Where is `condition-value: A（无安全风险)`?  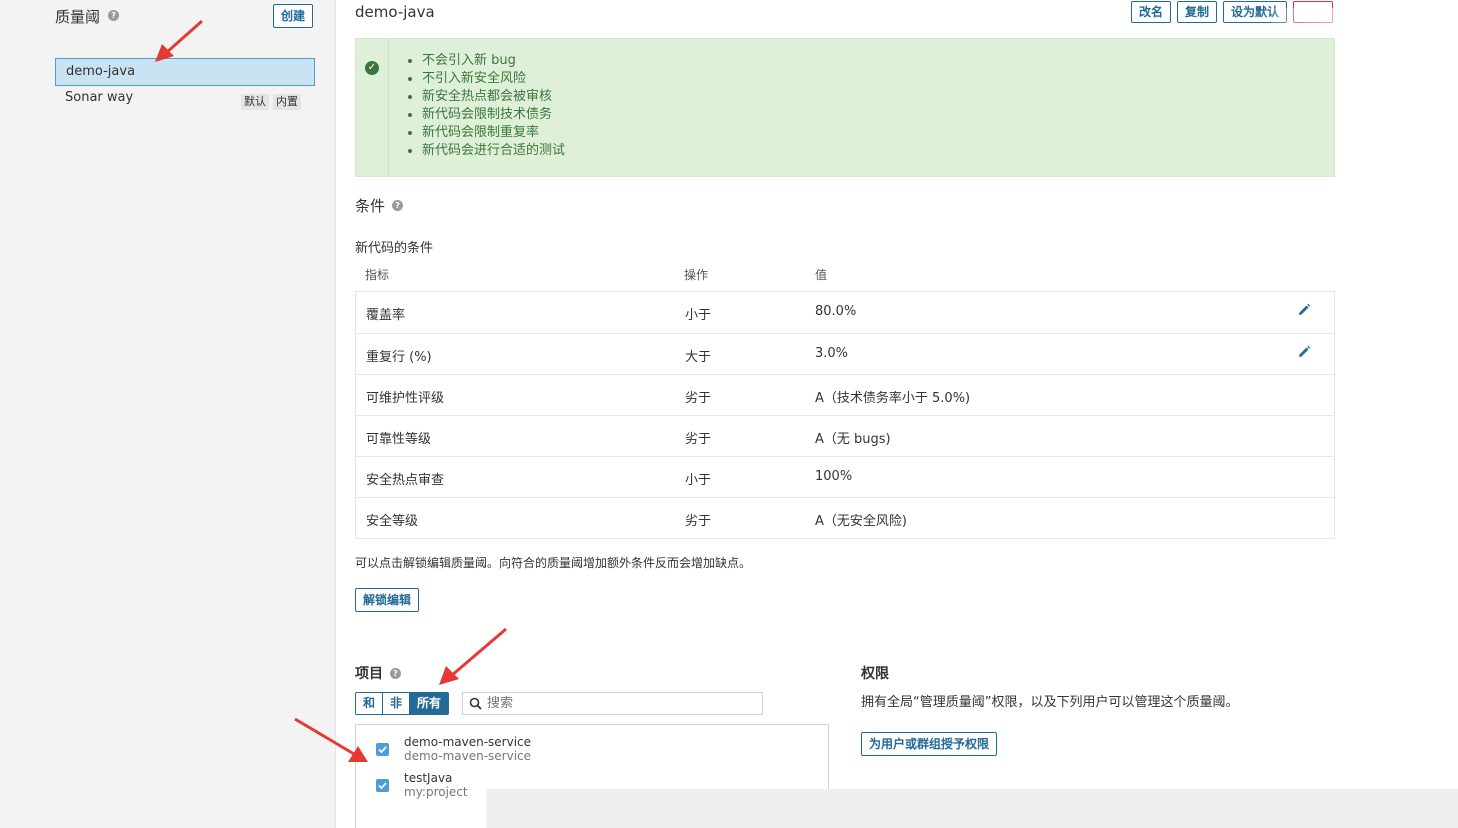 condition-value: A（无安全风险) is located at coordinates (861, 521).